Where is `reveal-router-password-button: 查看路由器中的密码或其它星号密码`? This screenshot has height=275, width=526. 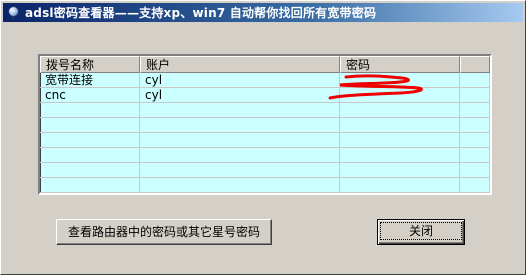 reveal-router-password-button: 查看路由器中的密码或其它星号密码 is located at coordinates (164, 232).